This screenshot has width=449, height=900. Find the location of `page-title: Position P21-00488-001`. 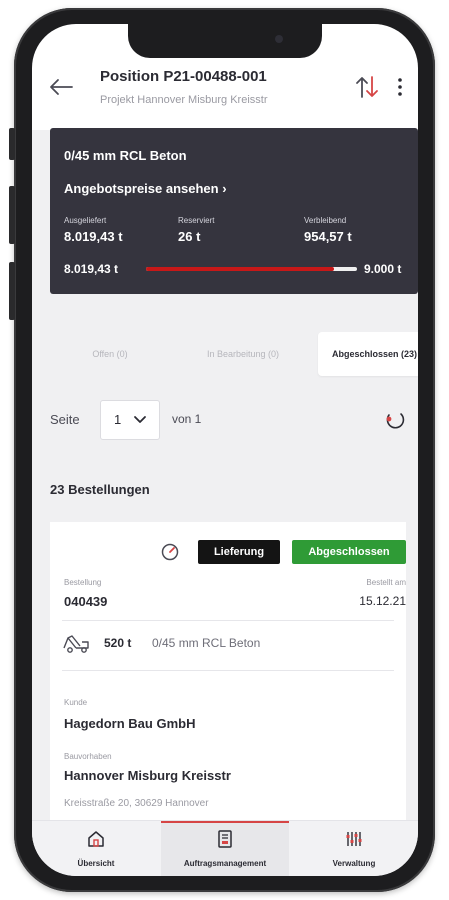

page-title: Position P21-00488-001 is located at coordinates (183, 76).